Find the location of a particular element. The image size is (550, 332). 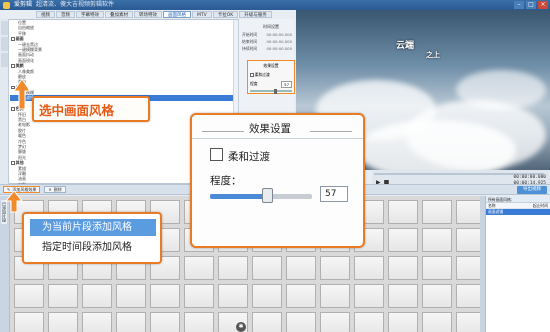

callout-effect-settings: 效果设置 柔和过渡 程度： 57 is located at coordinates (277, 180).